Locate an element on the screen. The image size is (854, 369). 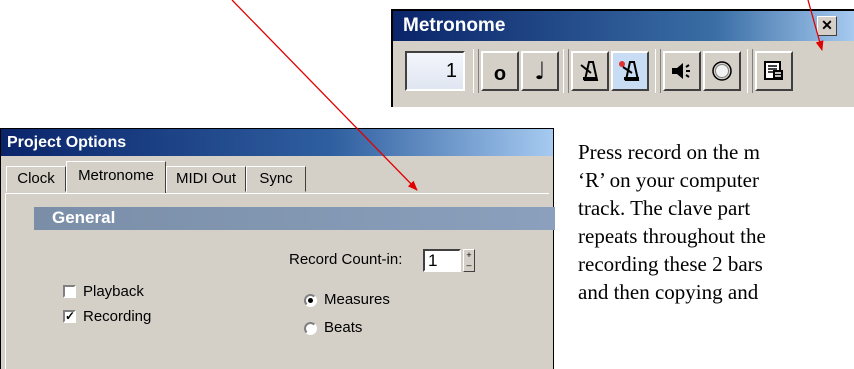
metronome-options-button is located at coordinates (774, 71).